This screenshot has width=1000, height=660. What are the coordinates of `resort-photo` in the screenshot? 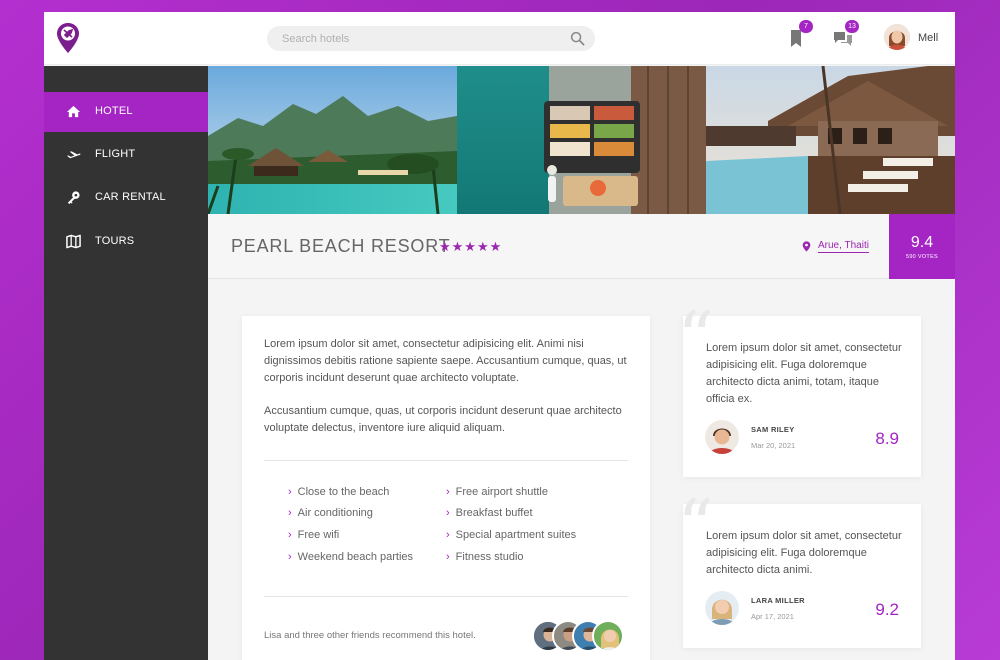 It's located at (332, 140).